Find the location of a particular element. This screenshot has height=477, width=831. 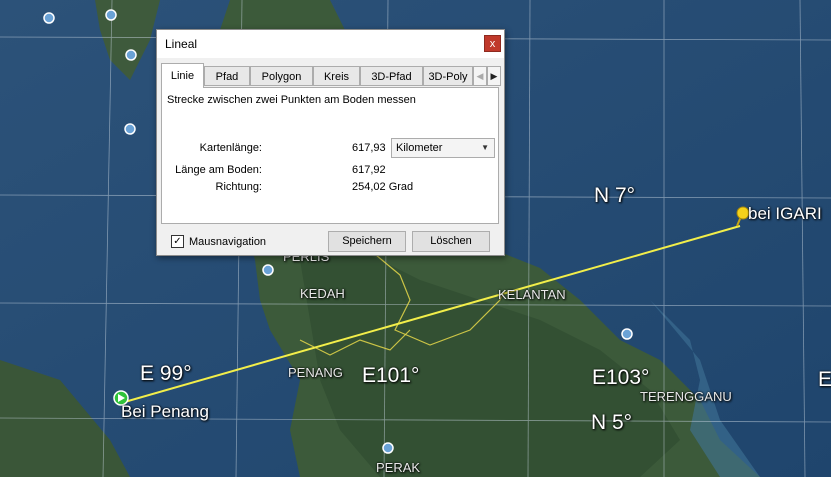

region-label-perak: PERAK is located at coordinates (398, 467).